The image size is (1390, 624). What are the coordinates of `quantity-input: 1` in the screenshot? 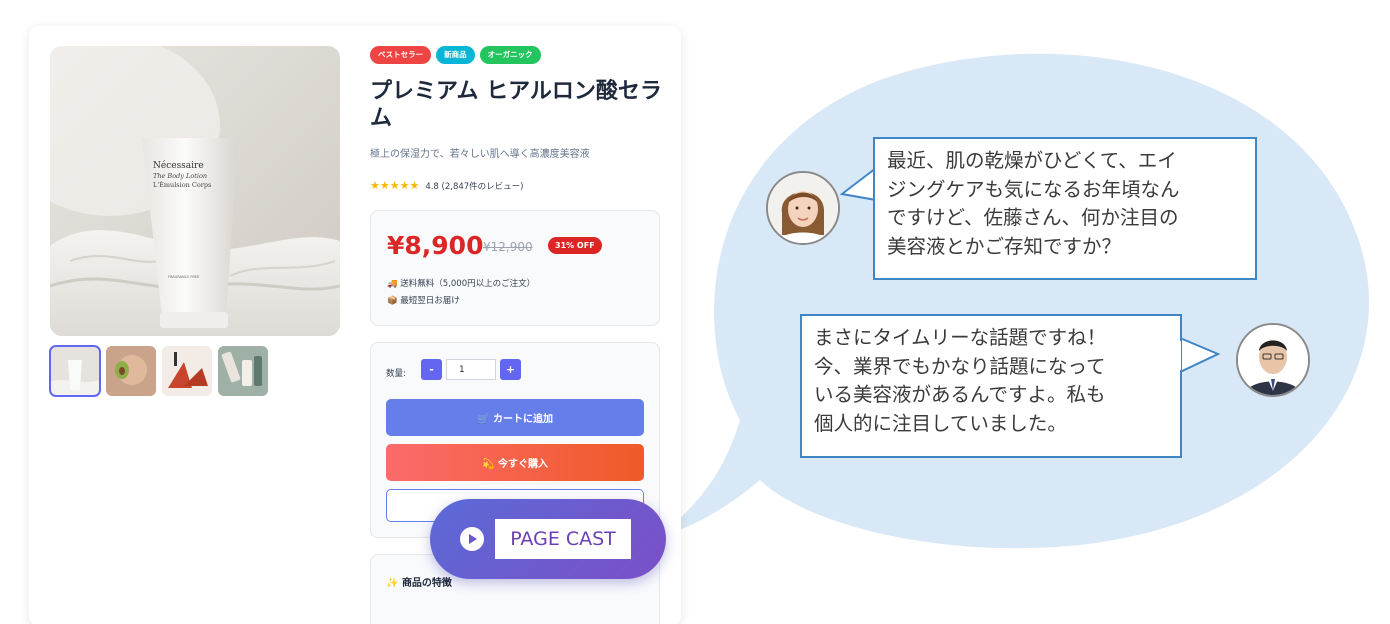 It's located at (471, 369).